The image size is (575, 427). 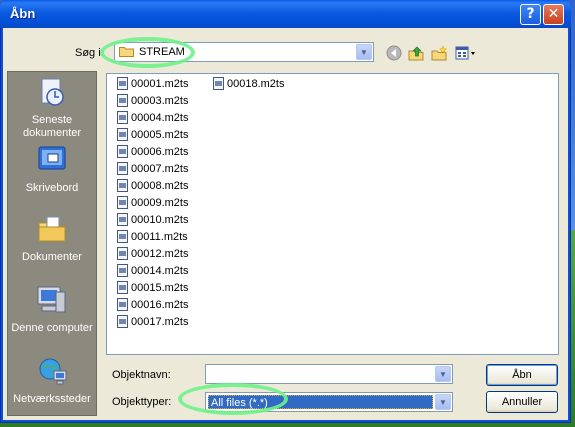 I want to click on my-computer-icon, so click(x=51, y=299).